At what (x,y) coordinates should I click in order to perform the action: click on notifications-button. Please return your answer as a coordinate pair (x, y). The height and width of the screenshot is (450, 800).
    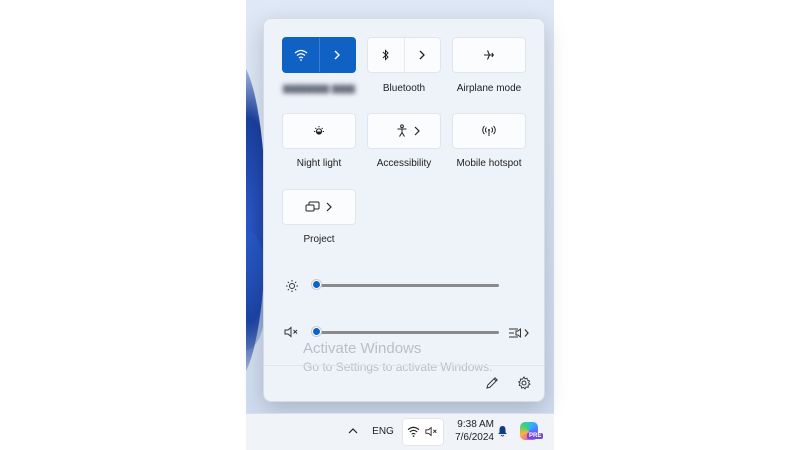
    Looking at the image, I should click on (502, 431).